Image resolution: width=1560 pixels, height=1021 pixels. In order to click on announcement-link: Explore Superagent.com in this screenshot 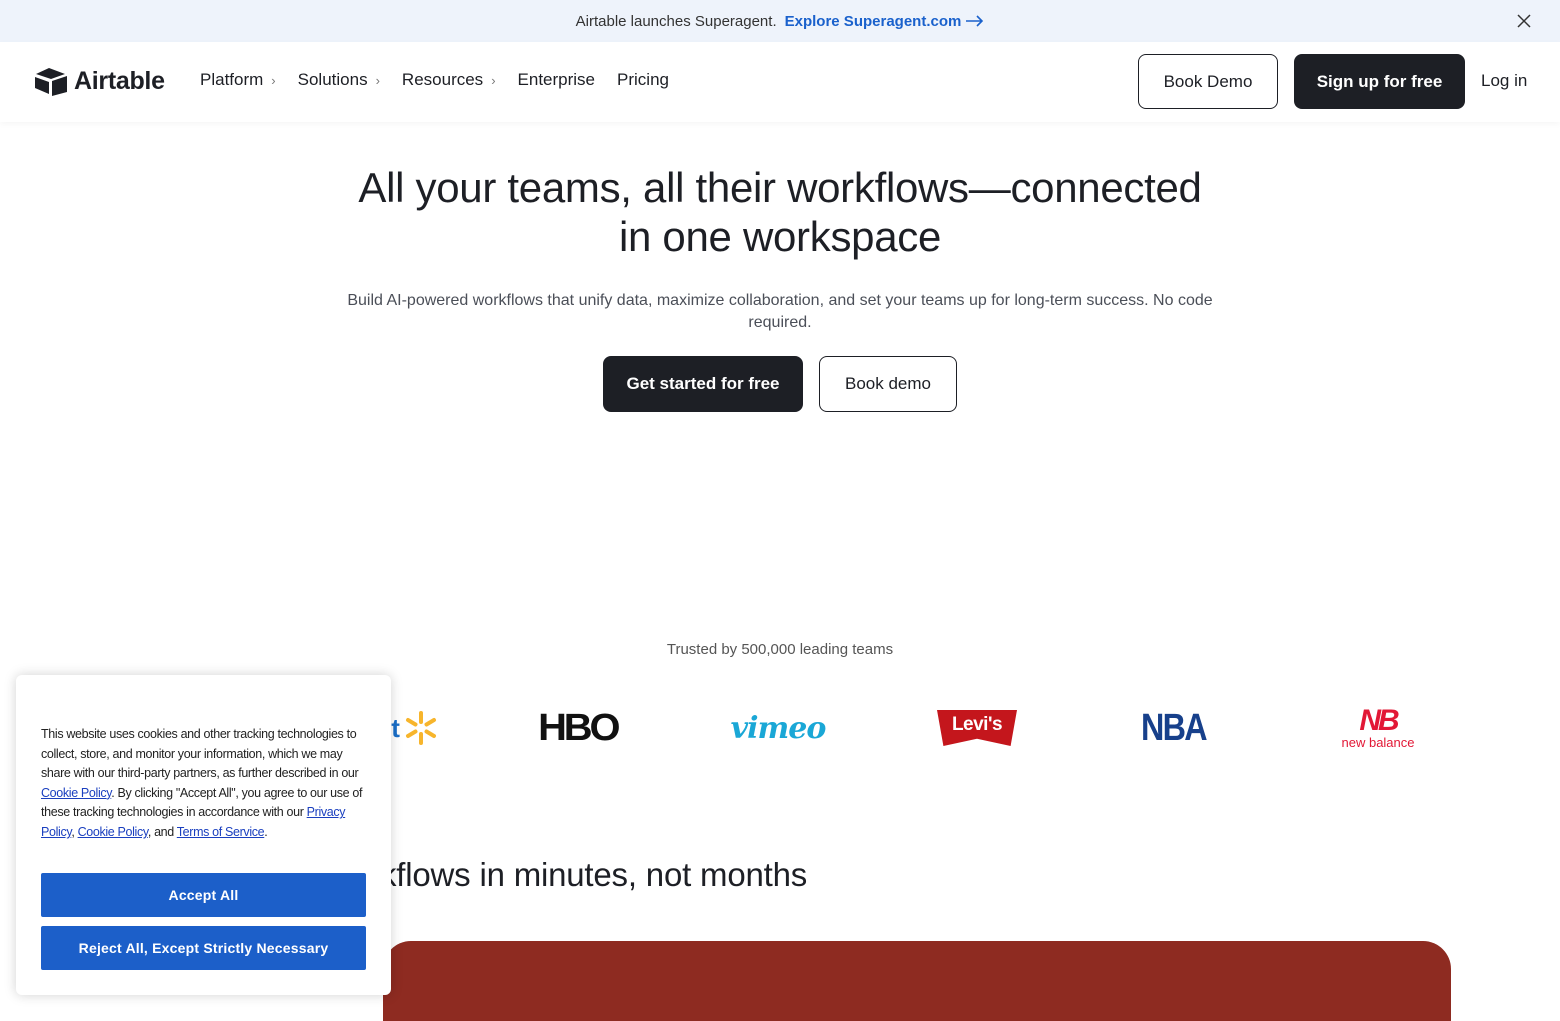, I will do `click(885, 21)`.